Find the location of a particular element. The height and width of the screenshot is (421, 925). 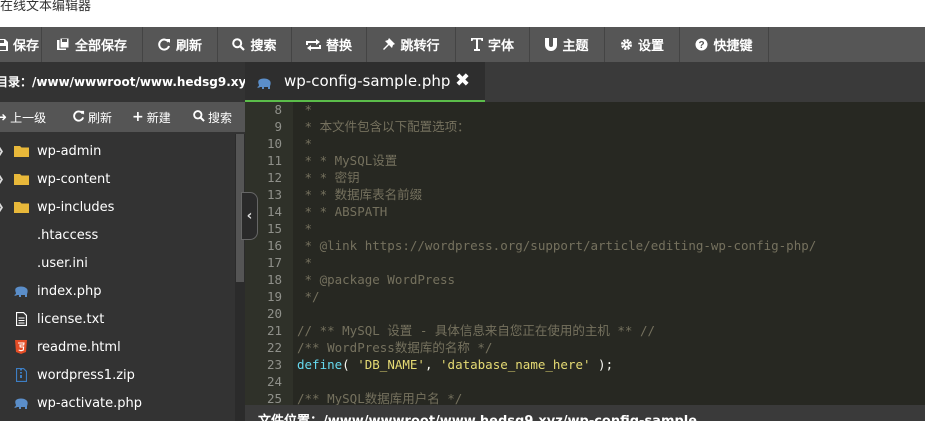

line-number: 9 is located at coordinates (278, 126).